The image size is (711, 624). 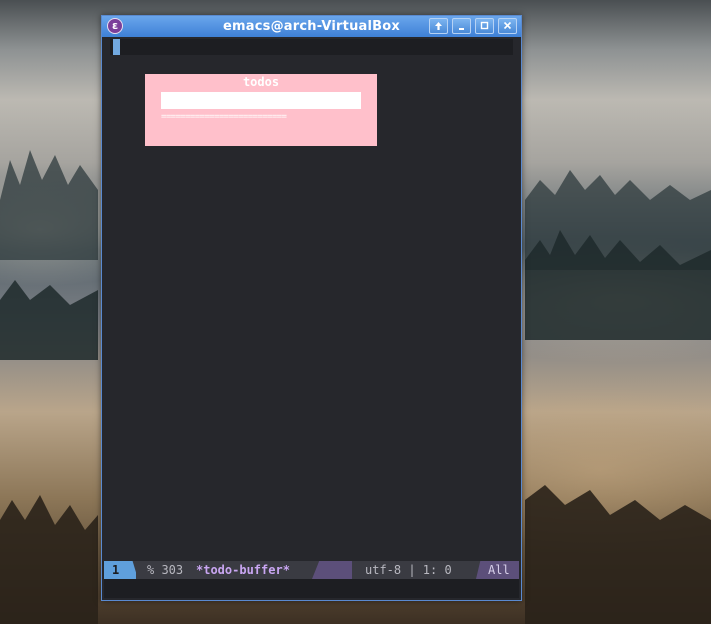 I want to click on title-bar: ε emacs@arch-VirtualBox, so click(x=311, y=26).